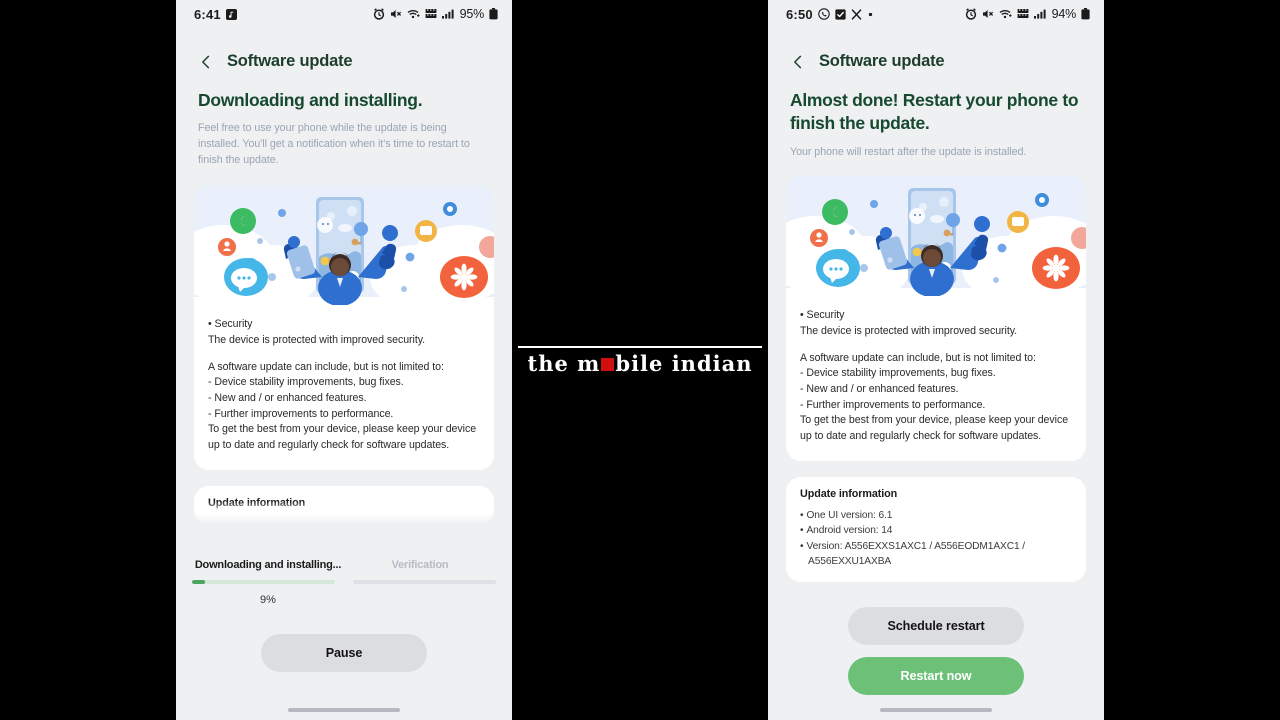  I want to click on update-information-item-continuation: A556EXXU1AXBA, so click(850, 562).